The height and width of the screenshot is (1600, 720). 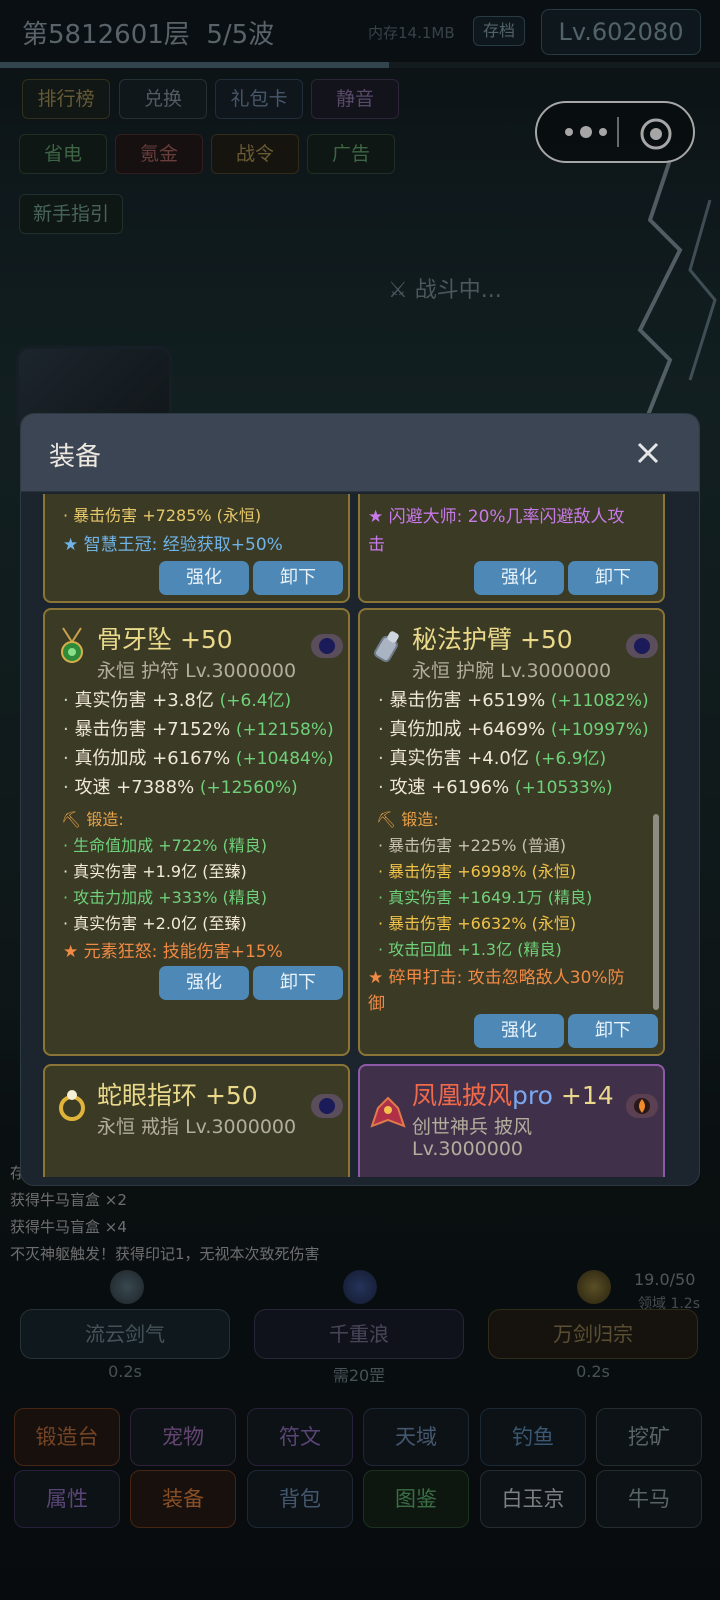 I want to click on item-meta: 永恒 戒指 Lv.3000000, so click(x=197, y=1127).